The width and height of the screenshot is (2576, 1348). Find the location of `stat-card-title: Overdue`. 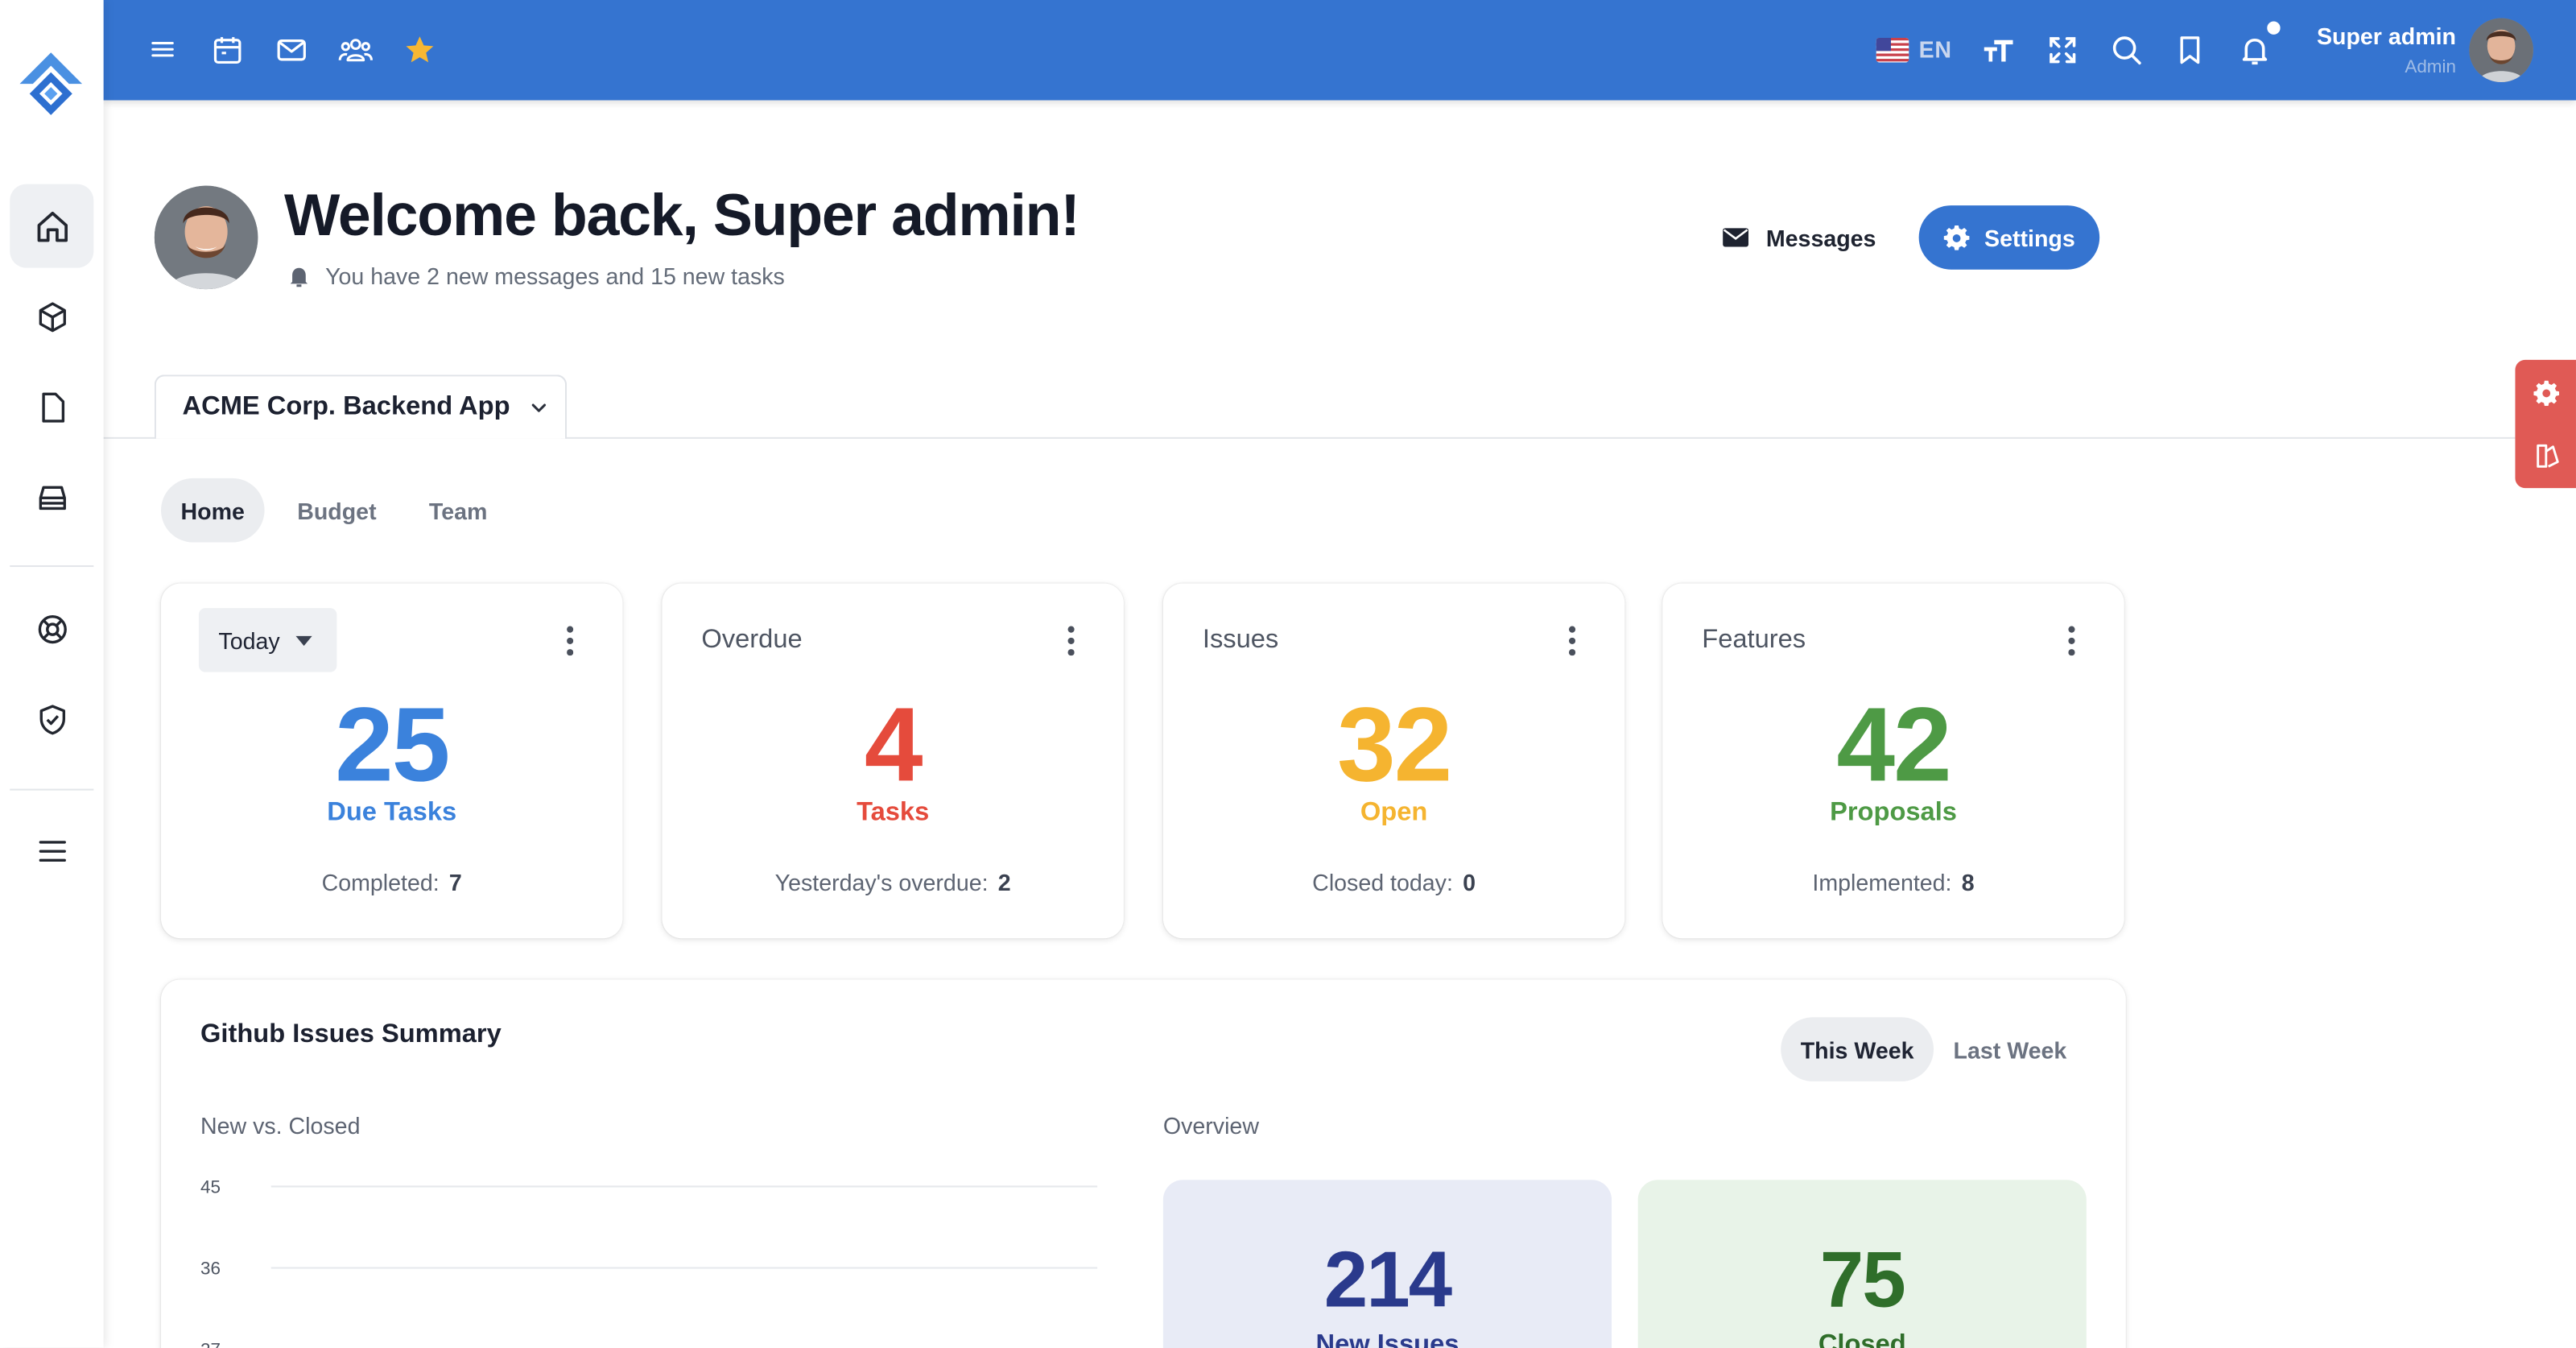

stat-card-title: Overdue is located at coordinates (752, 641).